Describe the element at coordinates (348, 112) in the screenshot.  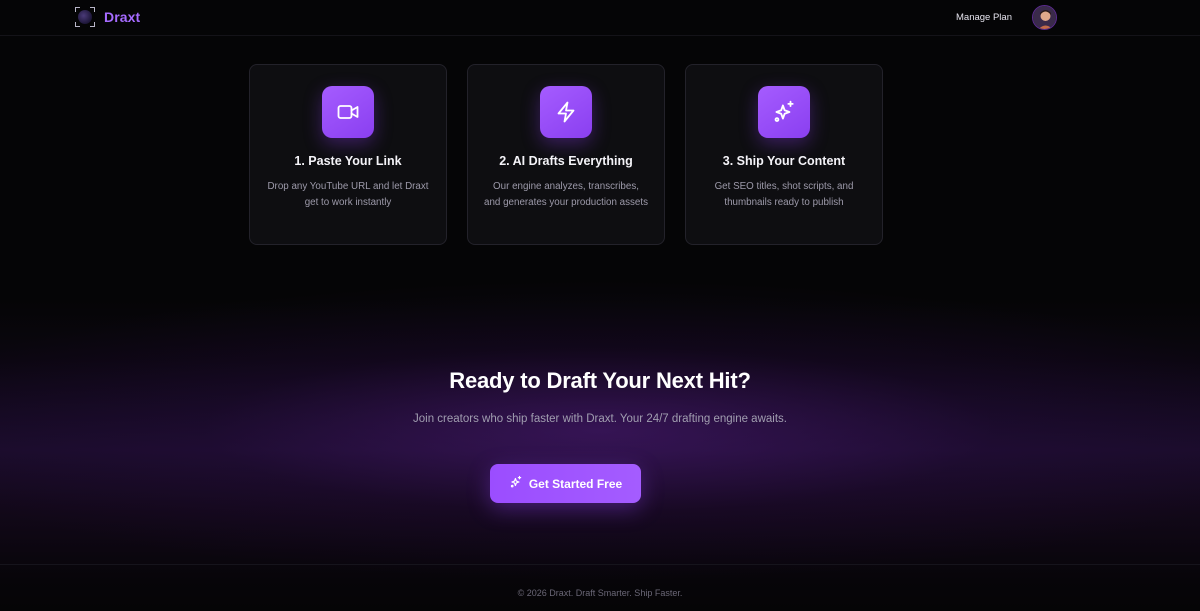
I see `video-icon` at that location.